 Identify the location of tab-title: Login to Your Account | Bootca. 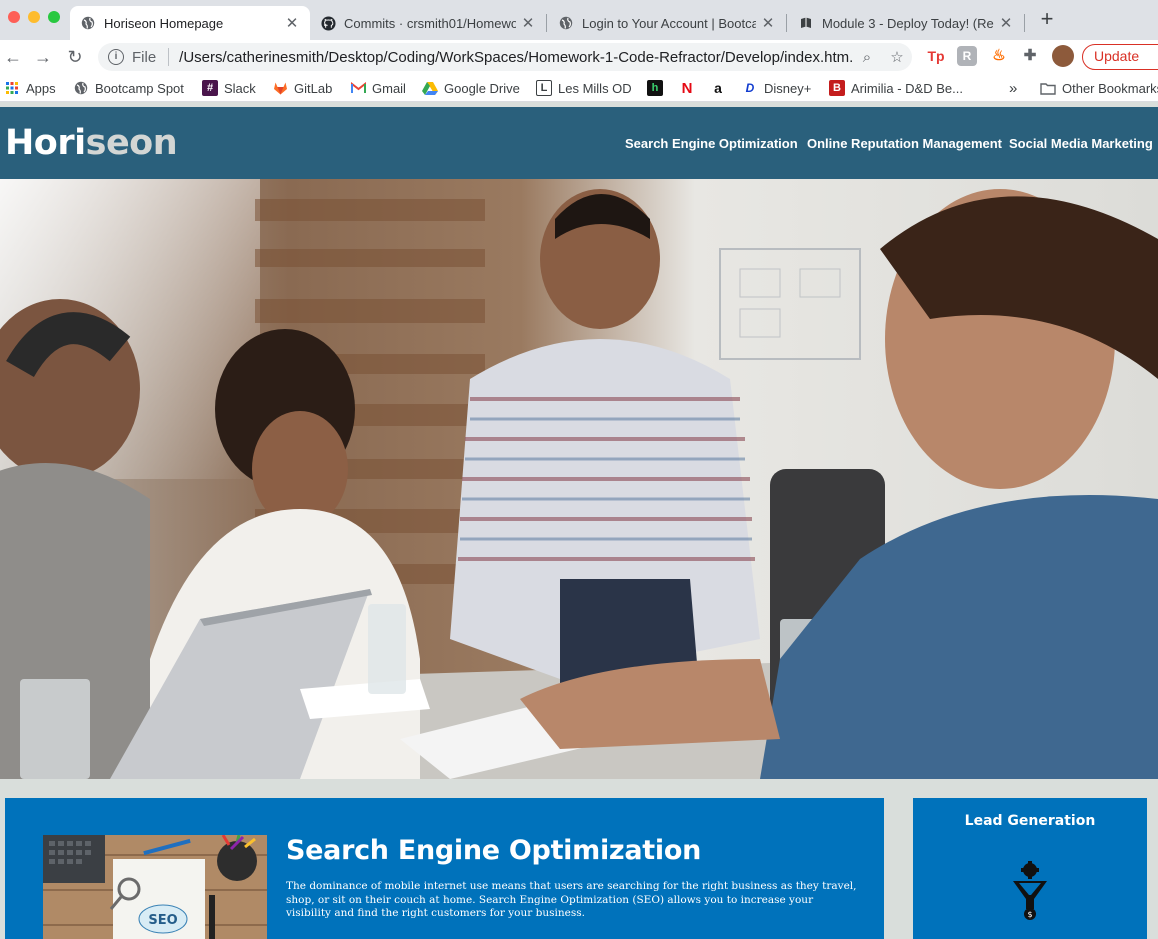
(669, 23).